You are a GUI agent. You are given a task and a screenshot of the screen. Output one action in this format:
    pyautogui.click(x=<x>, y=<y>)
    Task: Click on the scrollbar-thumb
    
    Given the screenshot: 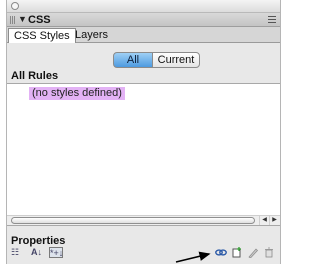 What is the action you would take?
    pyautogui.click(x=133, y=220)
    